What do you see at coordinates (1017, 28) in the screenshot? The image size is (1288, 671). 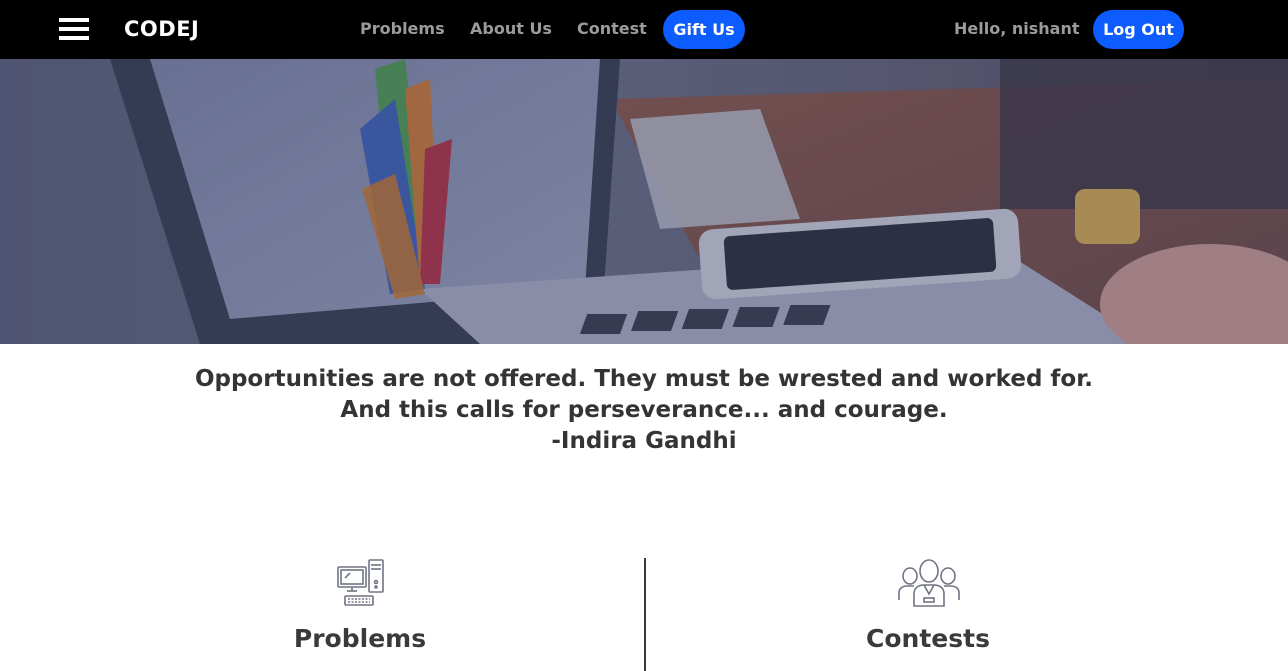 I see `user-greeting: Hello, nishant` at bounding box center [1017, 28].